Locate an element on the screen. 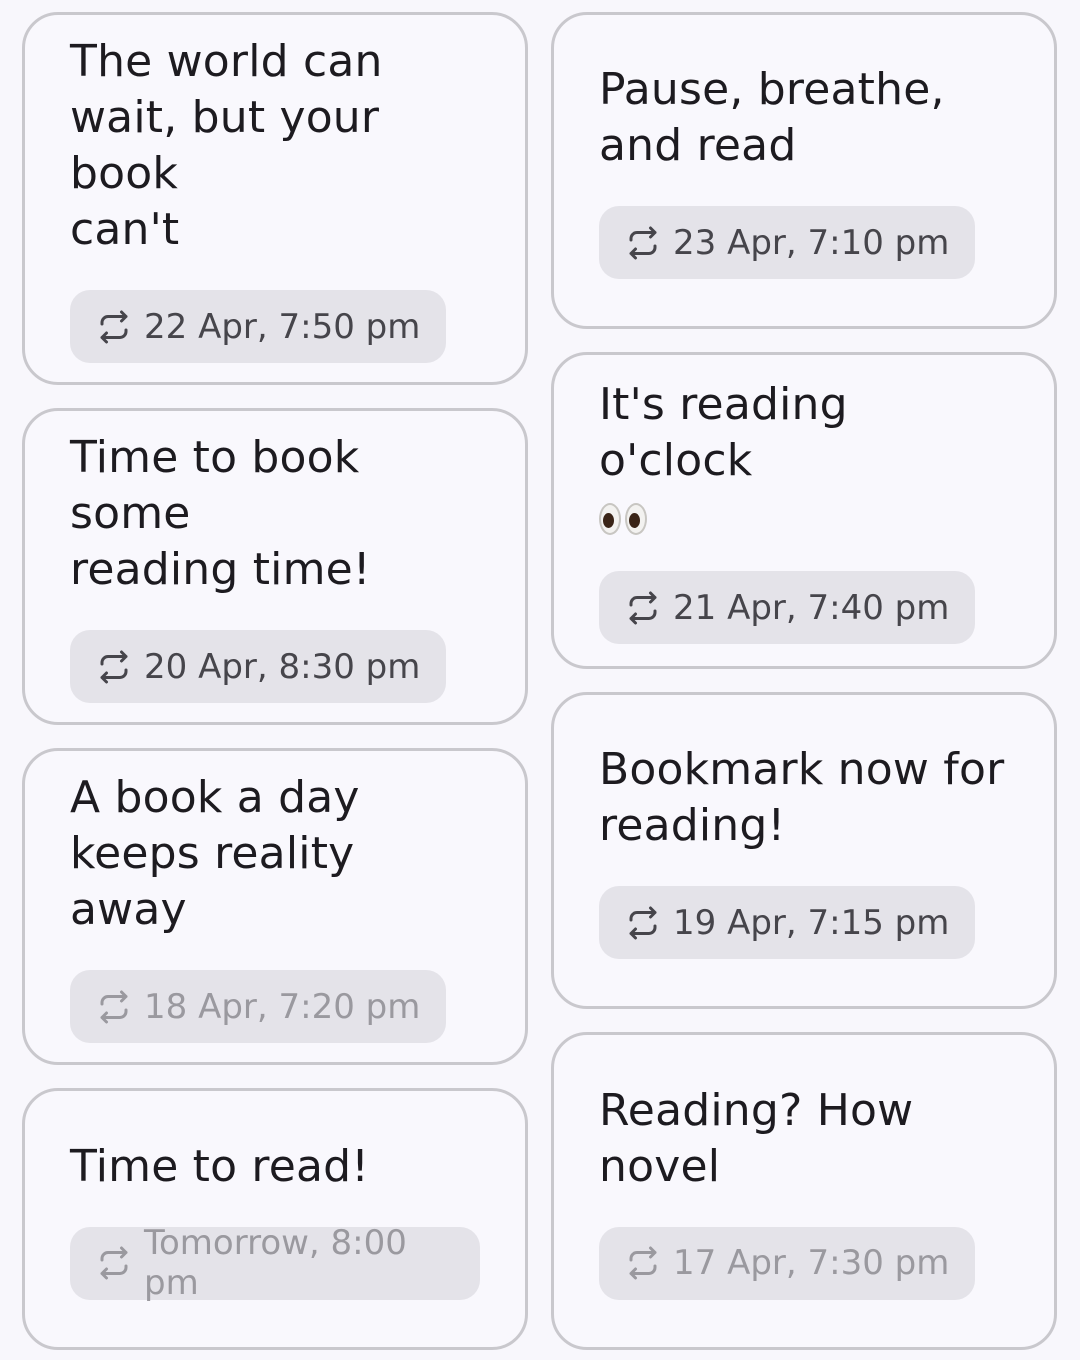  reminder-time-chip: 17 Apr, 7:30 pm is located at coordinates (787, 1263).